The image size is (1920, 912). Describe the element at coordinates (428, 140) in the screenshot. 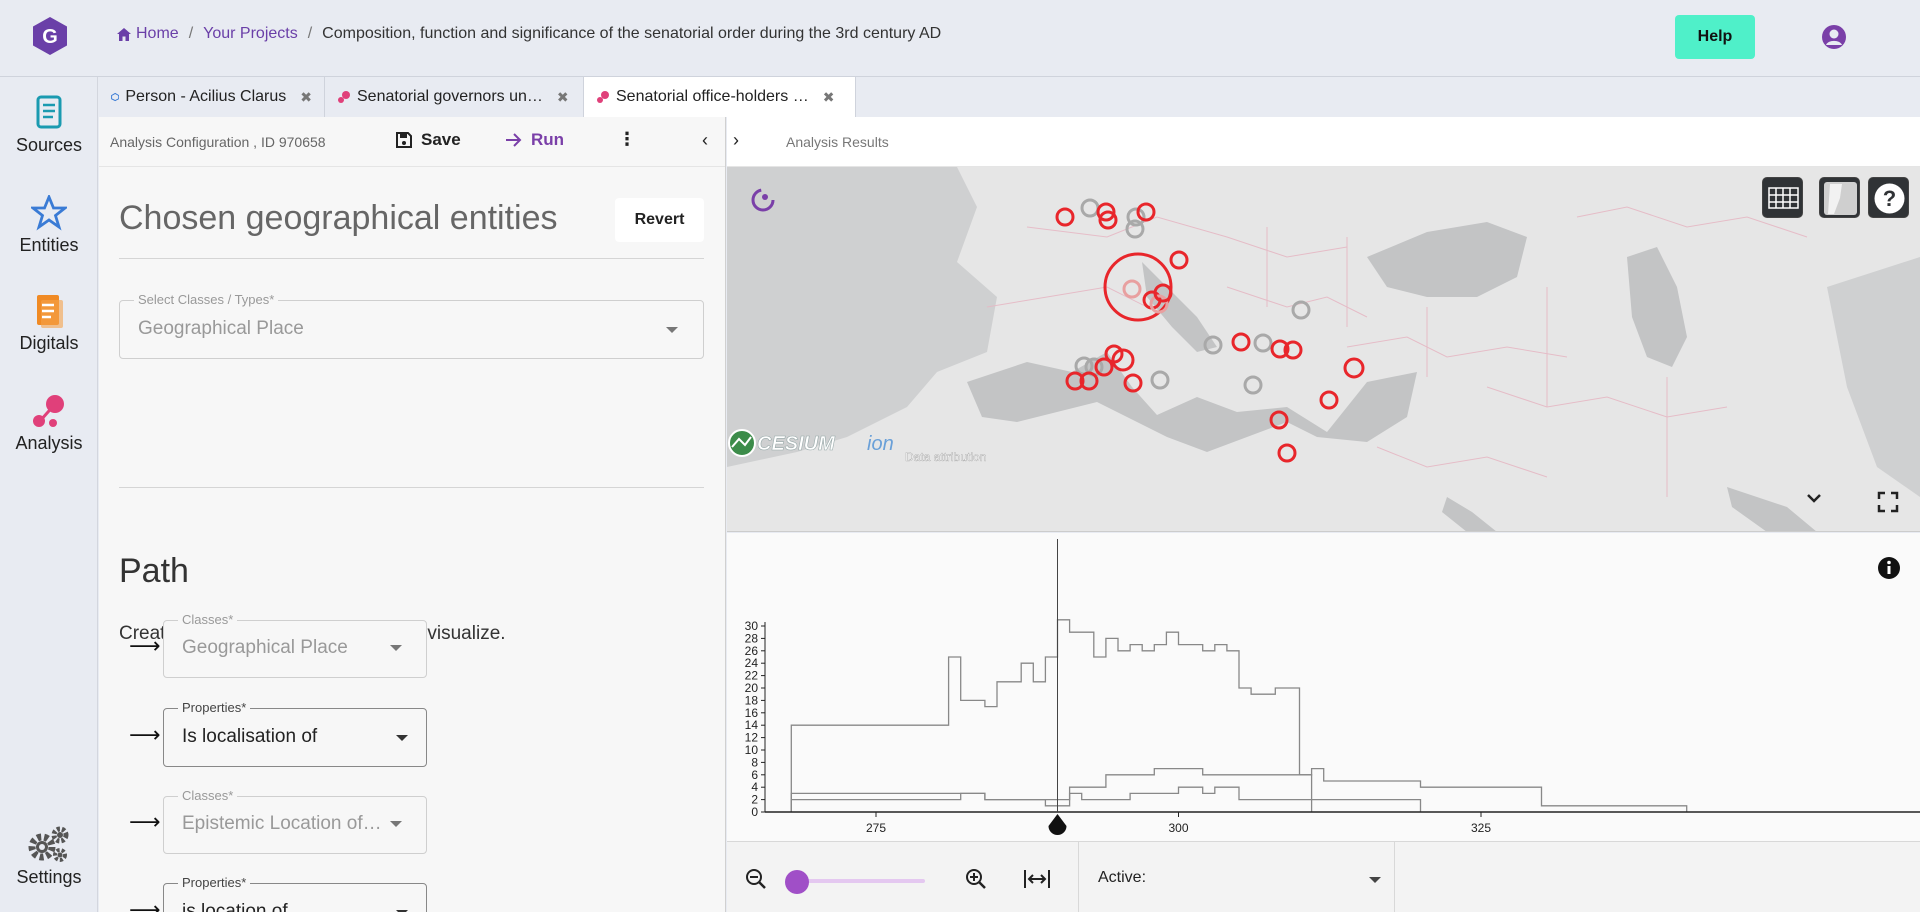

I see `save-button: Save` at that location.